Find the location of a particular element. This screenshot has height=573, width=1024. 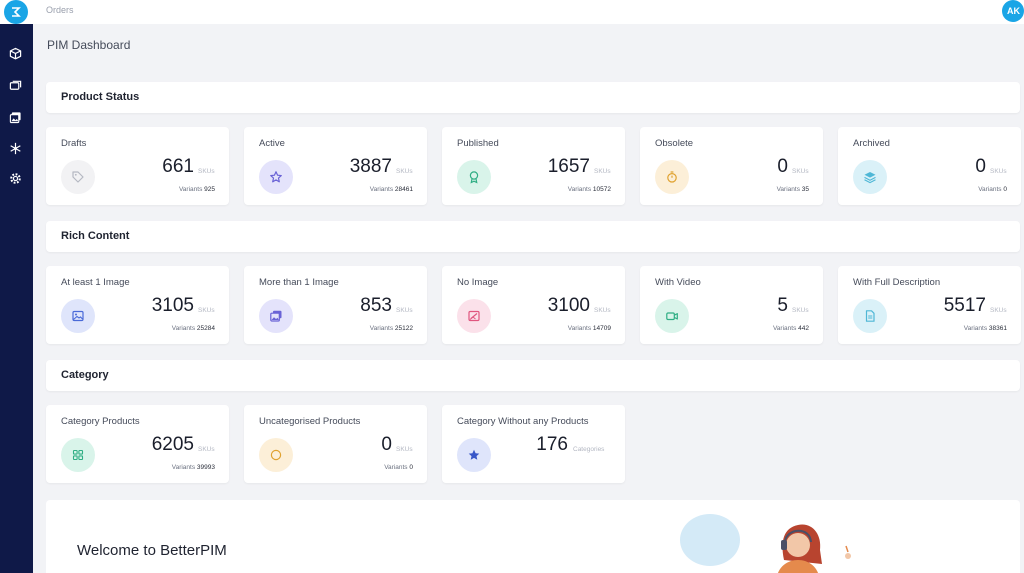

card-label: Category Products is located at coordinates (100, 421).